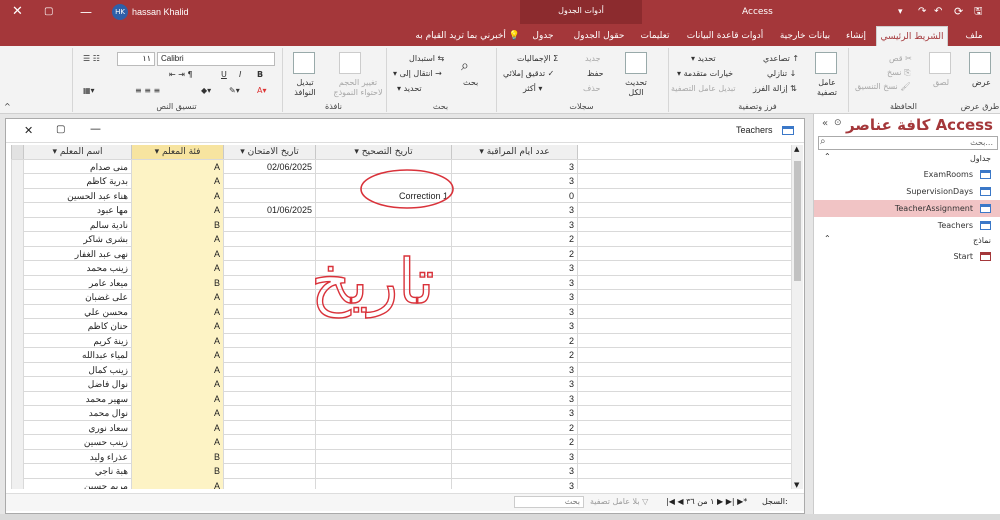 This screenshot has height=520, width=1000. I want to click on record-nav-buttons: |◀ ◀ ١ من ٣٦ ▶ ▶| ▶*, so click(706, 501).